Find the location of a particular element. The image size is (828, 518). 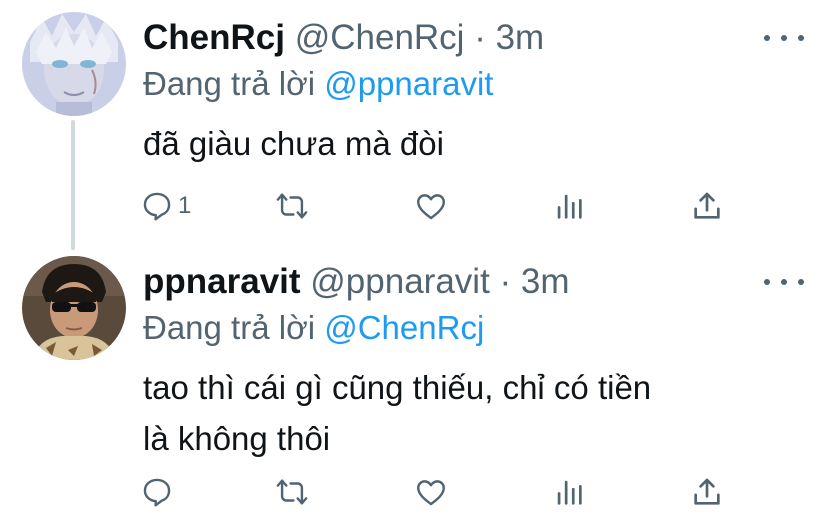

tweet-text-line: là không thôi is located at coordinates (237, 438).